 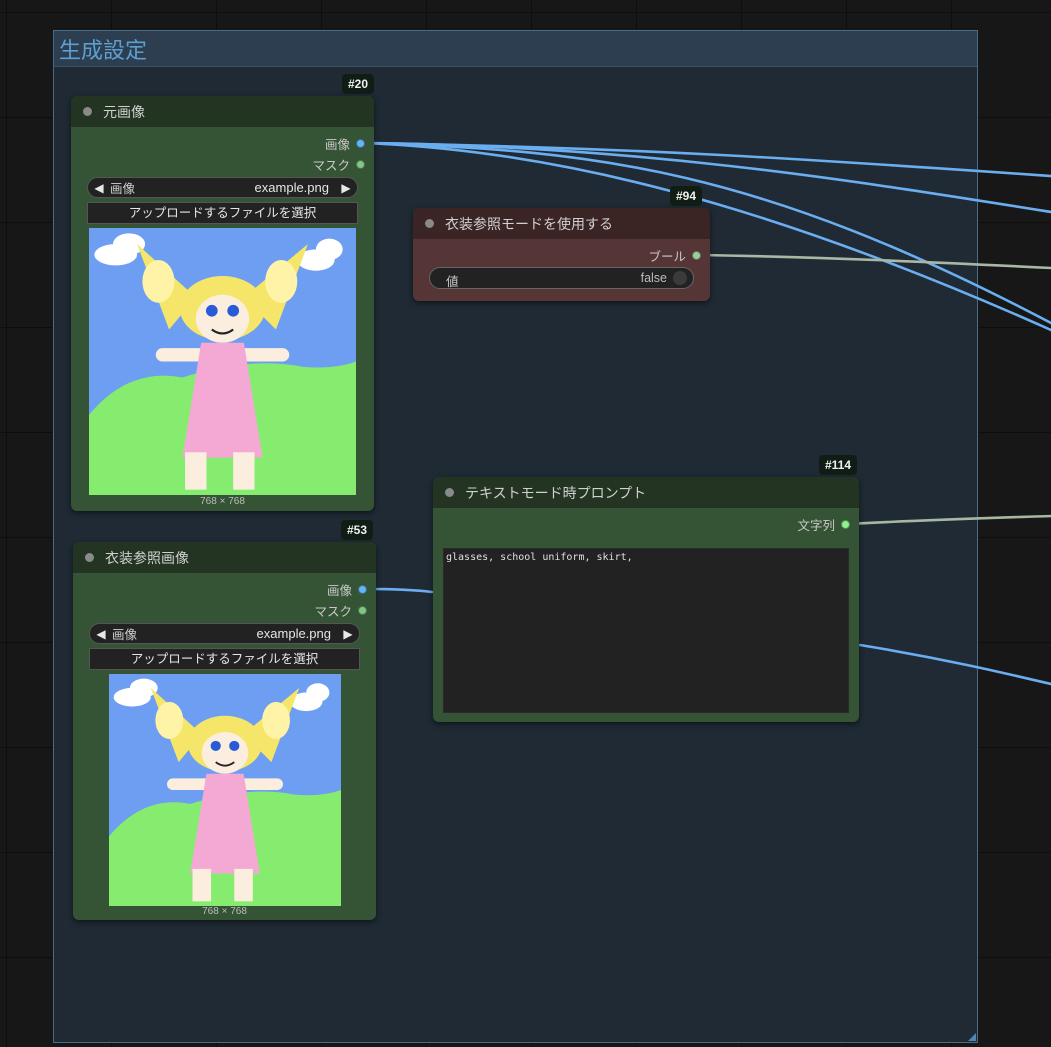 I want to click on node-id-badge: #94, so click(x=685, y=196).